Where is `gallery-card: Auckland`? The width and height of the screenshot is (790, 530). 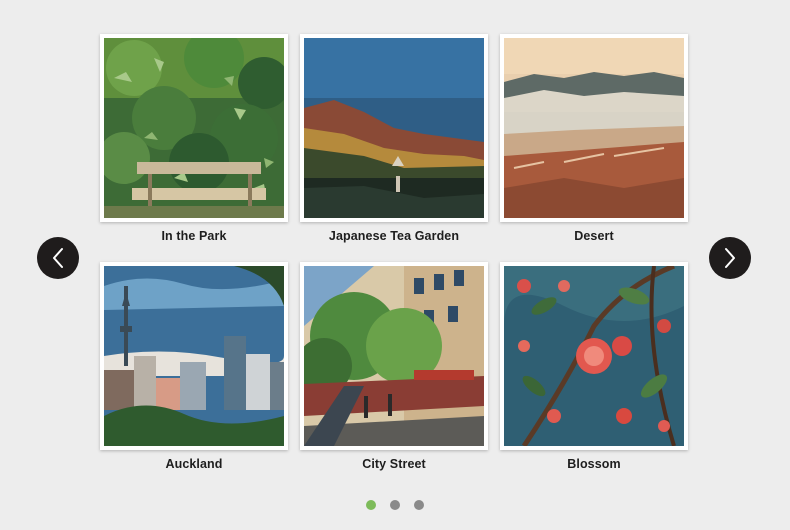 gallery-card: Auckland is located at coordinates (194, 366).